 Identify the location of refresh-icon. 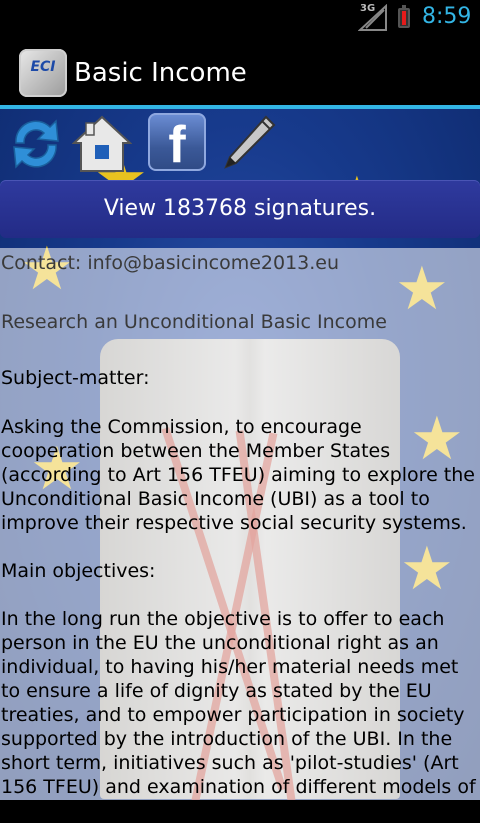
(36, 143).